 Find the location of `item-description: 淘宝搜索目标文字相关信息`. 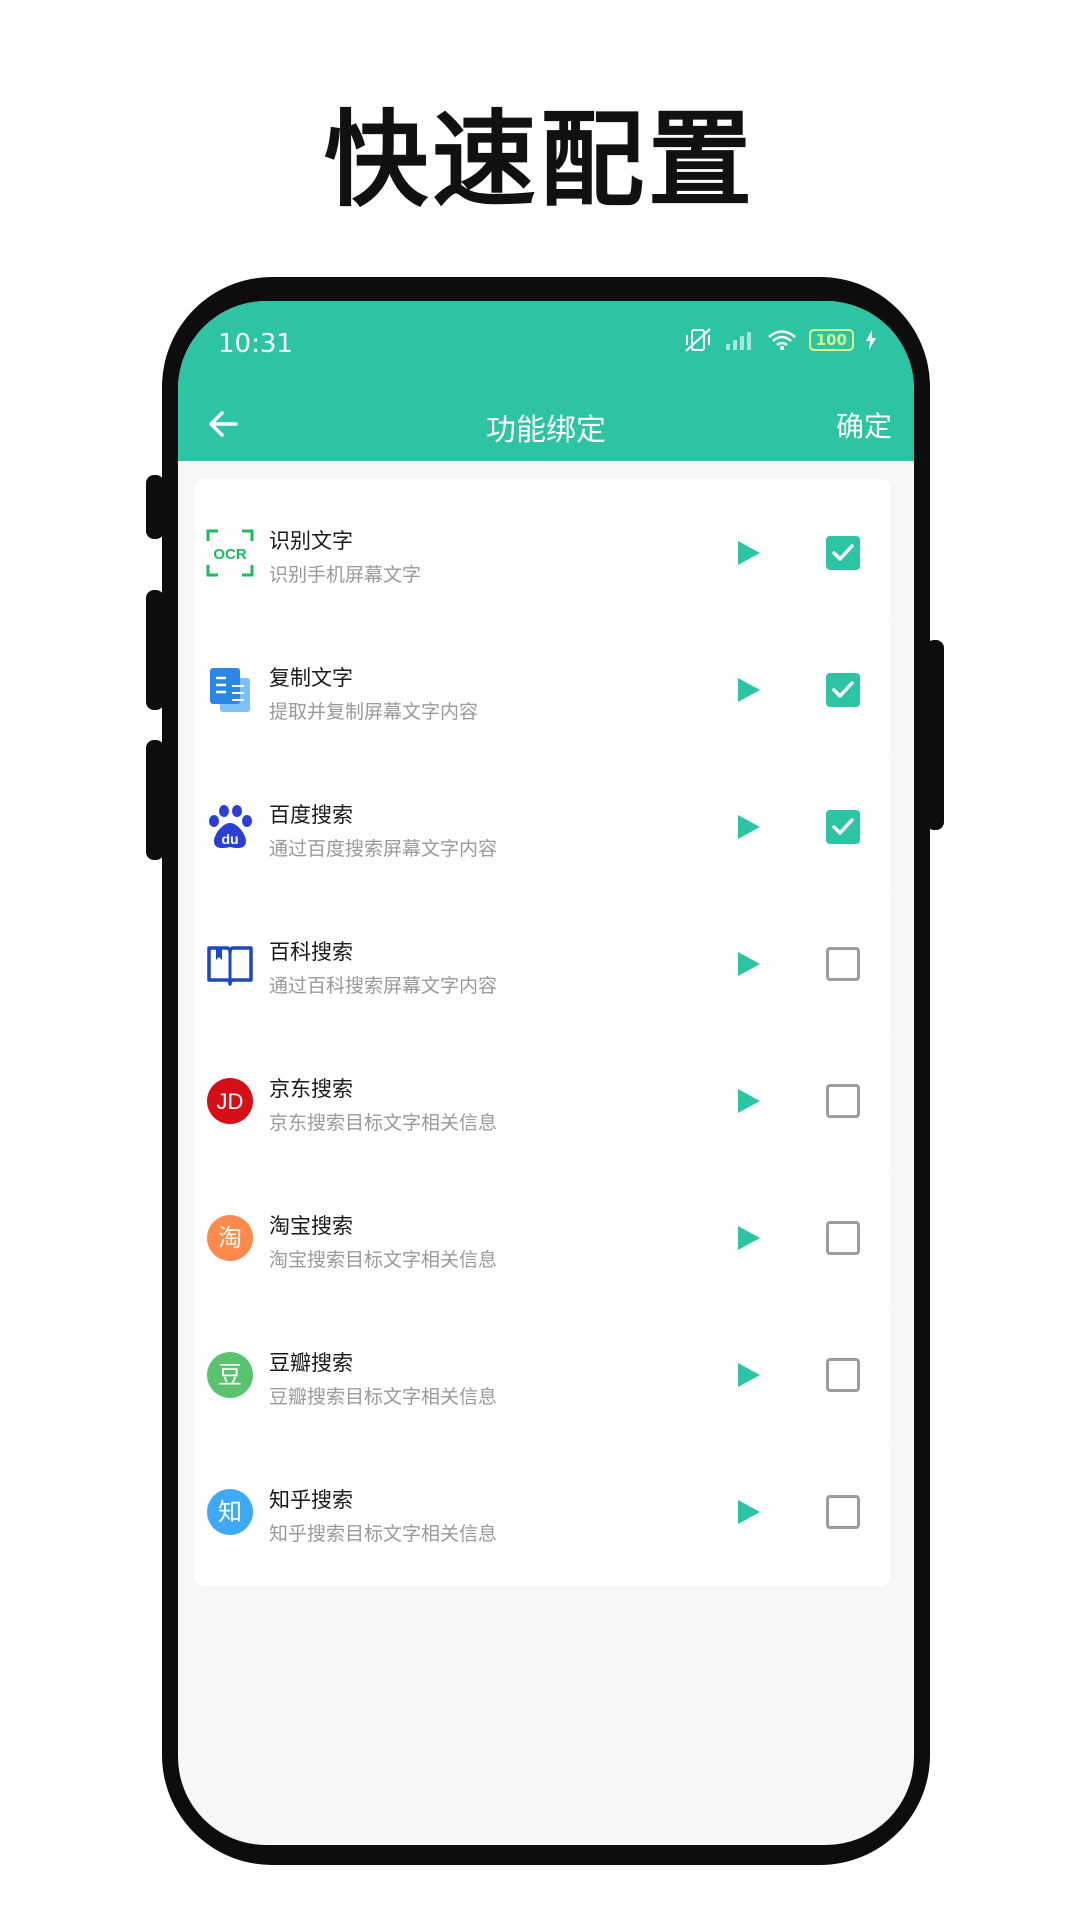

item-description: 淘宝搜索目标文字相关信息 is located at coordinates (383, 1260).